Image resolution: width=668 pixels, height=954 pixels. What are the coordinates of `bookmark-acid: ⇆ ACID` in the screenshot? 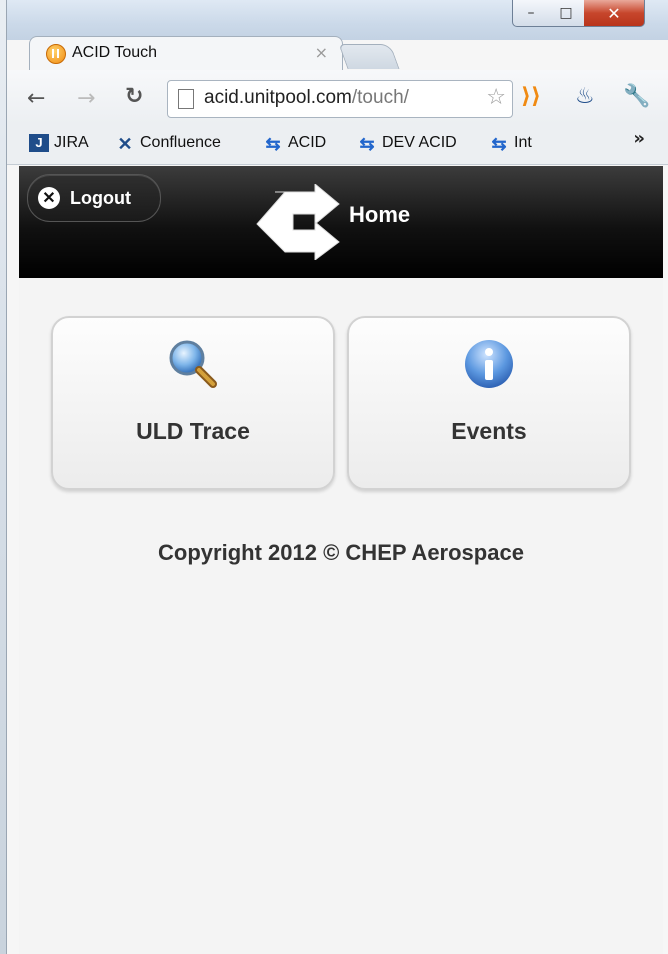 It's located at (294, 143).